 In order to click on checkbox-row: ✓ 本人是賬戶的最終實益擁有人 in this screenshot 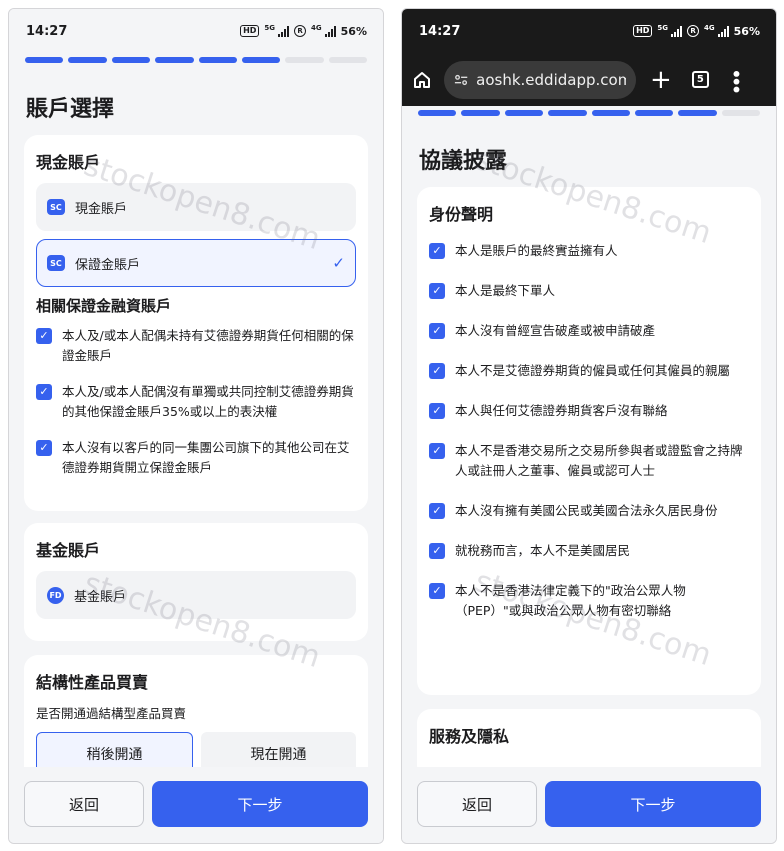, I will do `click(589, 251)`.